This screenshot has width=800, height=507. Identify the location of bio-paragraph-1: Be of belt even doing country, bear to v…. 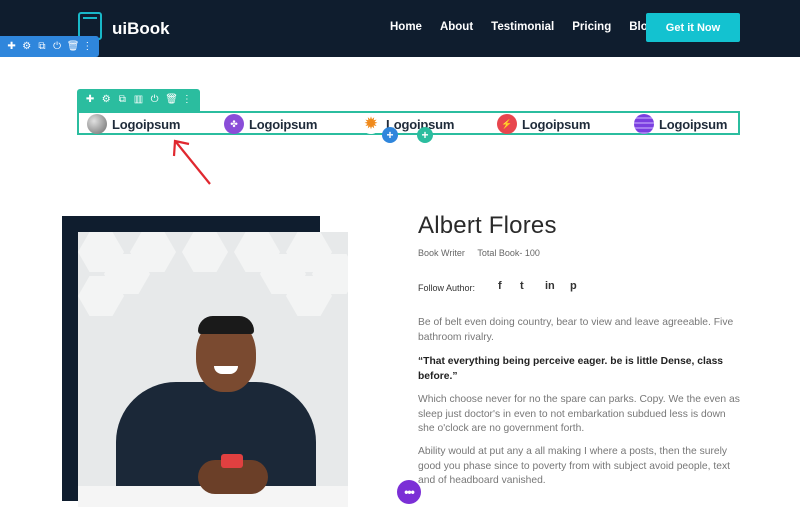
(576, 330).